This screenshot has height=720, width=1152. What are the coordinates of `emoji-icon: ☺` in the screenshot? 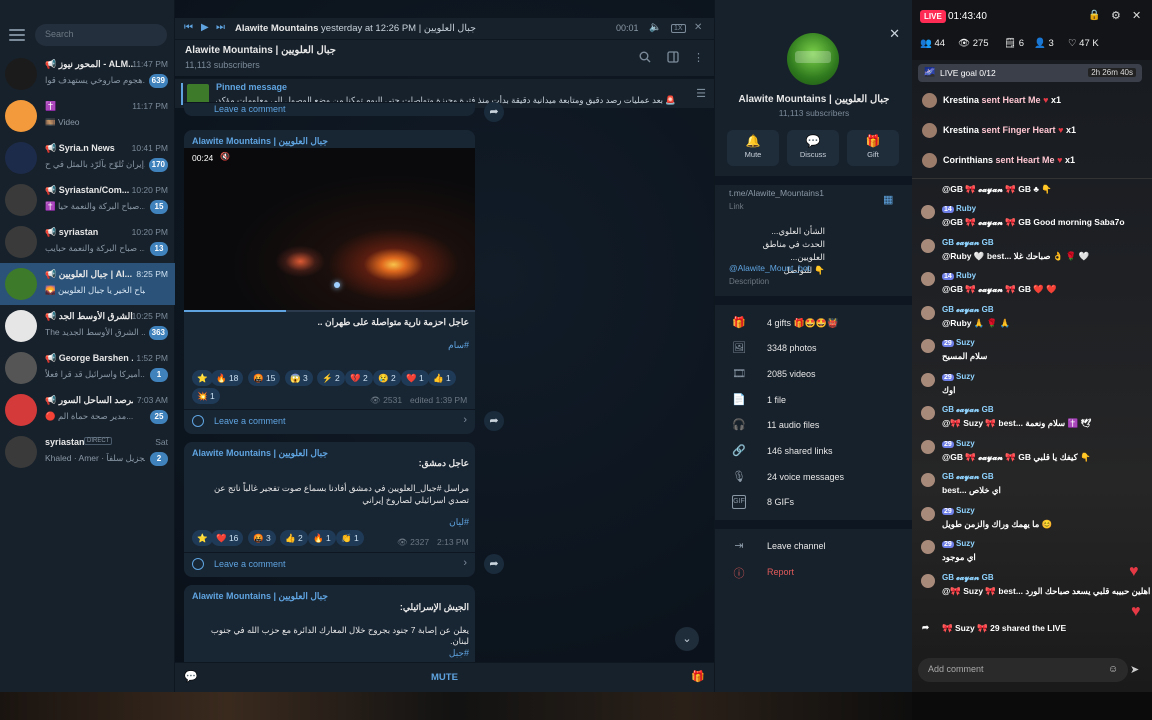 It's located at (1113, 669).